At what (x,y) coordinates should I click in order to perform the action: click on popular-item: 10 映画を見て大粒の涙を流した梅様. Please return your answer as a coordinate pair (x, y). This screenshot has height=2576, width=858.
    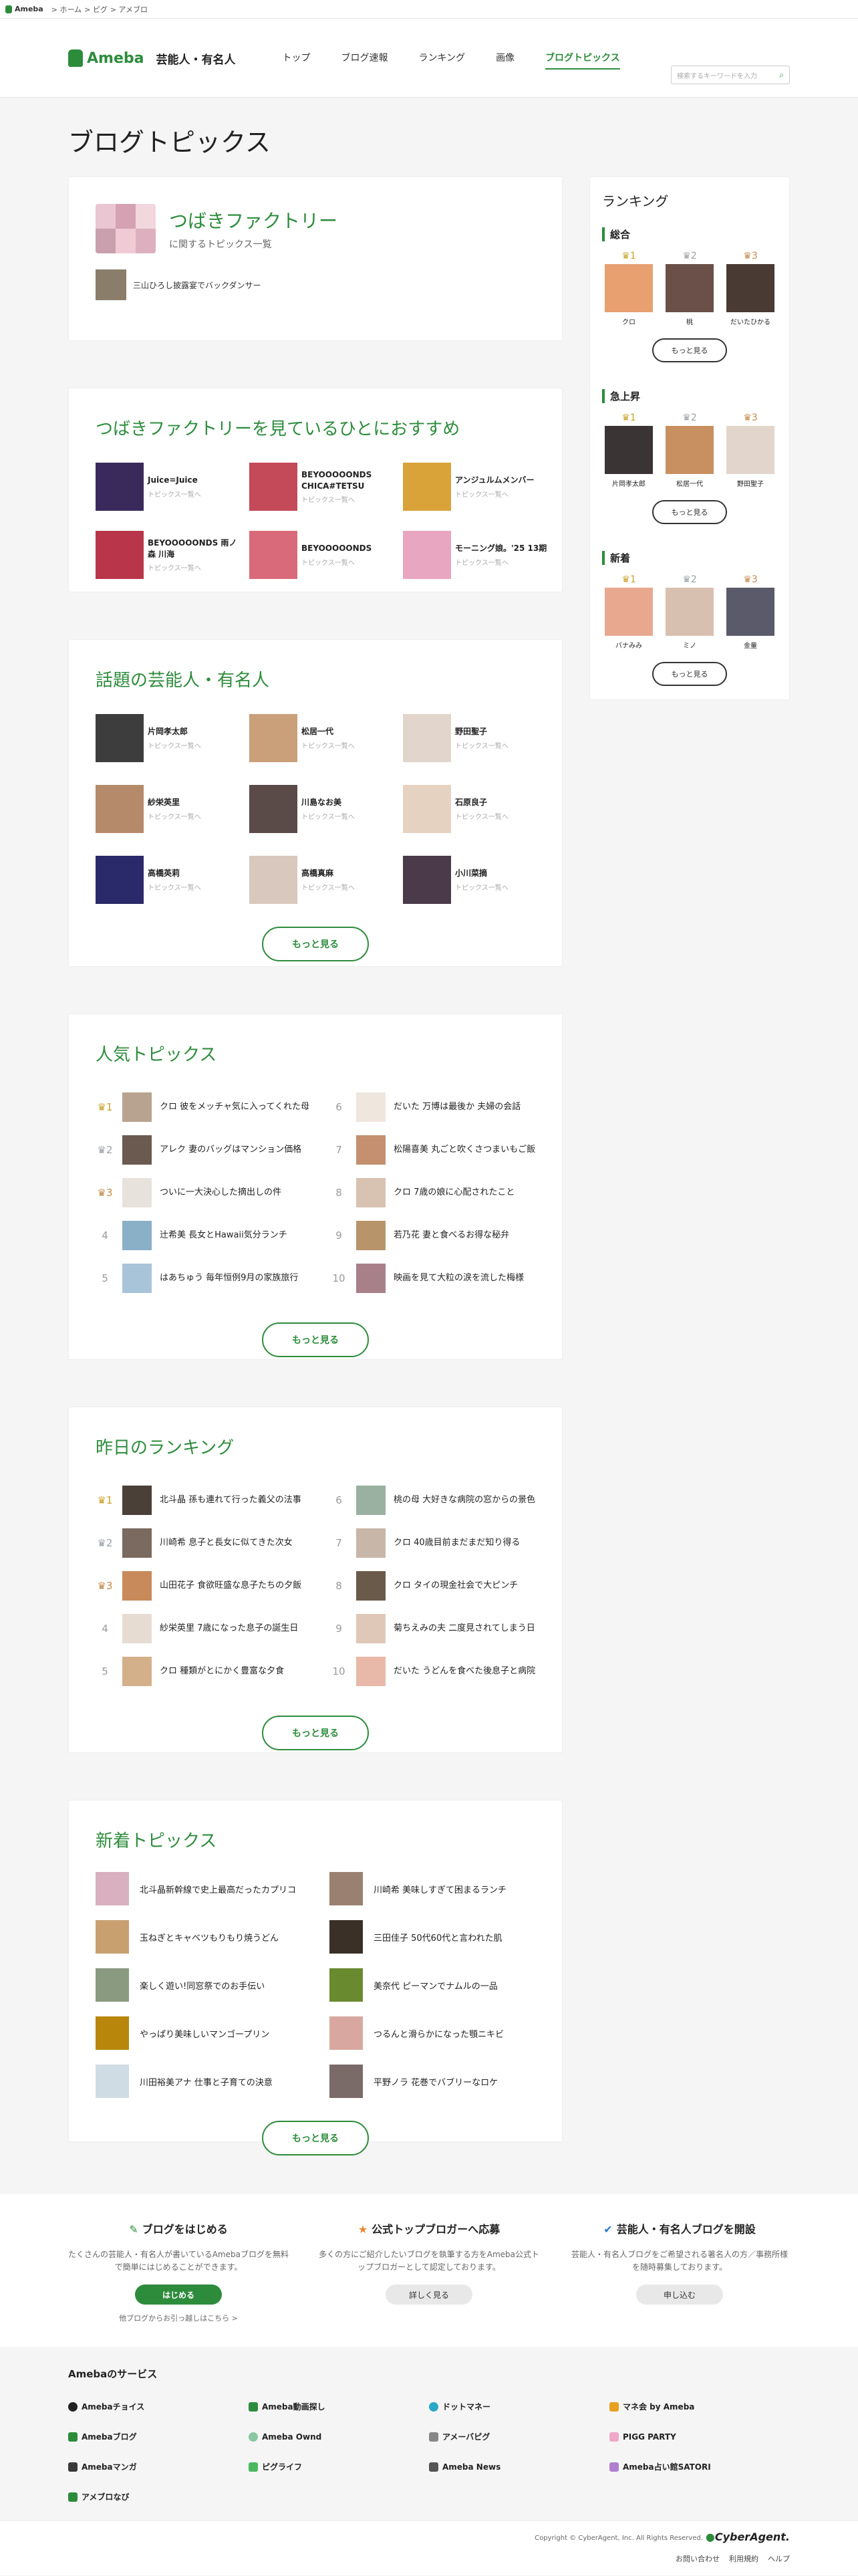
    Looking at the image, I should click on (439, 1278).